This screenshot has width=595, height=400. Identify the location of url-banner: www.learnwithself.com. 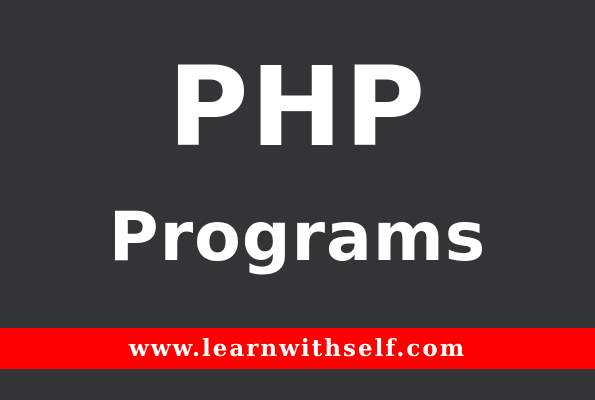
(297, 348).